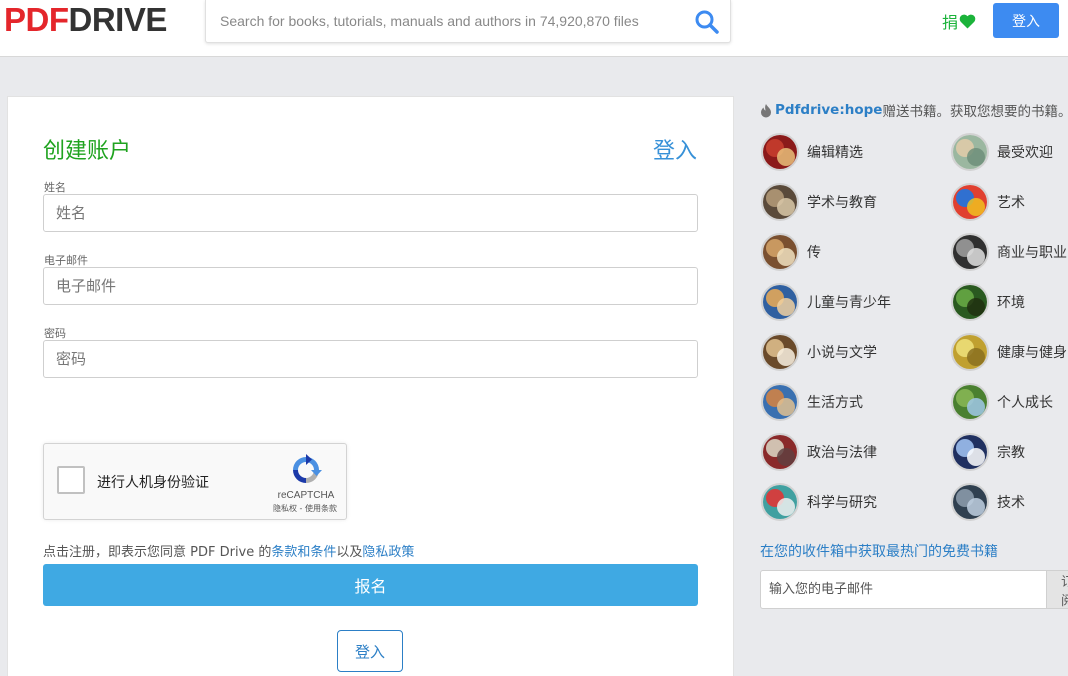 Image resolution: width=1068 pixels, height=676 pixels. Describe the element at coordinates (780, 502) in the screenshot. I see `science-research-icon` at that location.